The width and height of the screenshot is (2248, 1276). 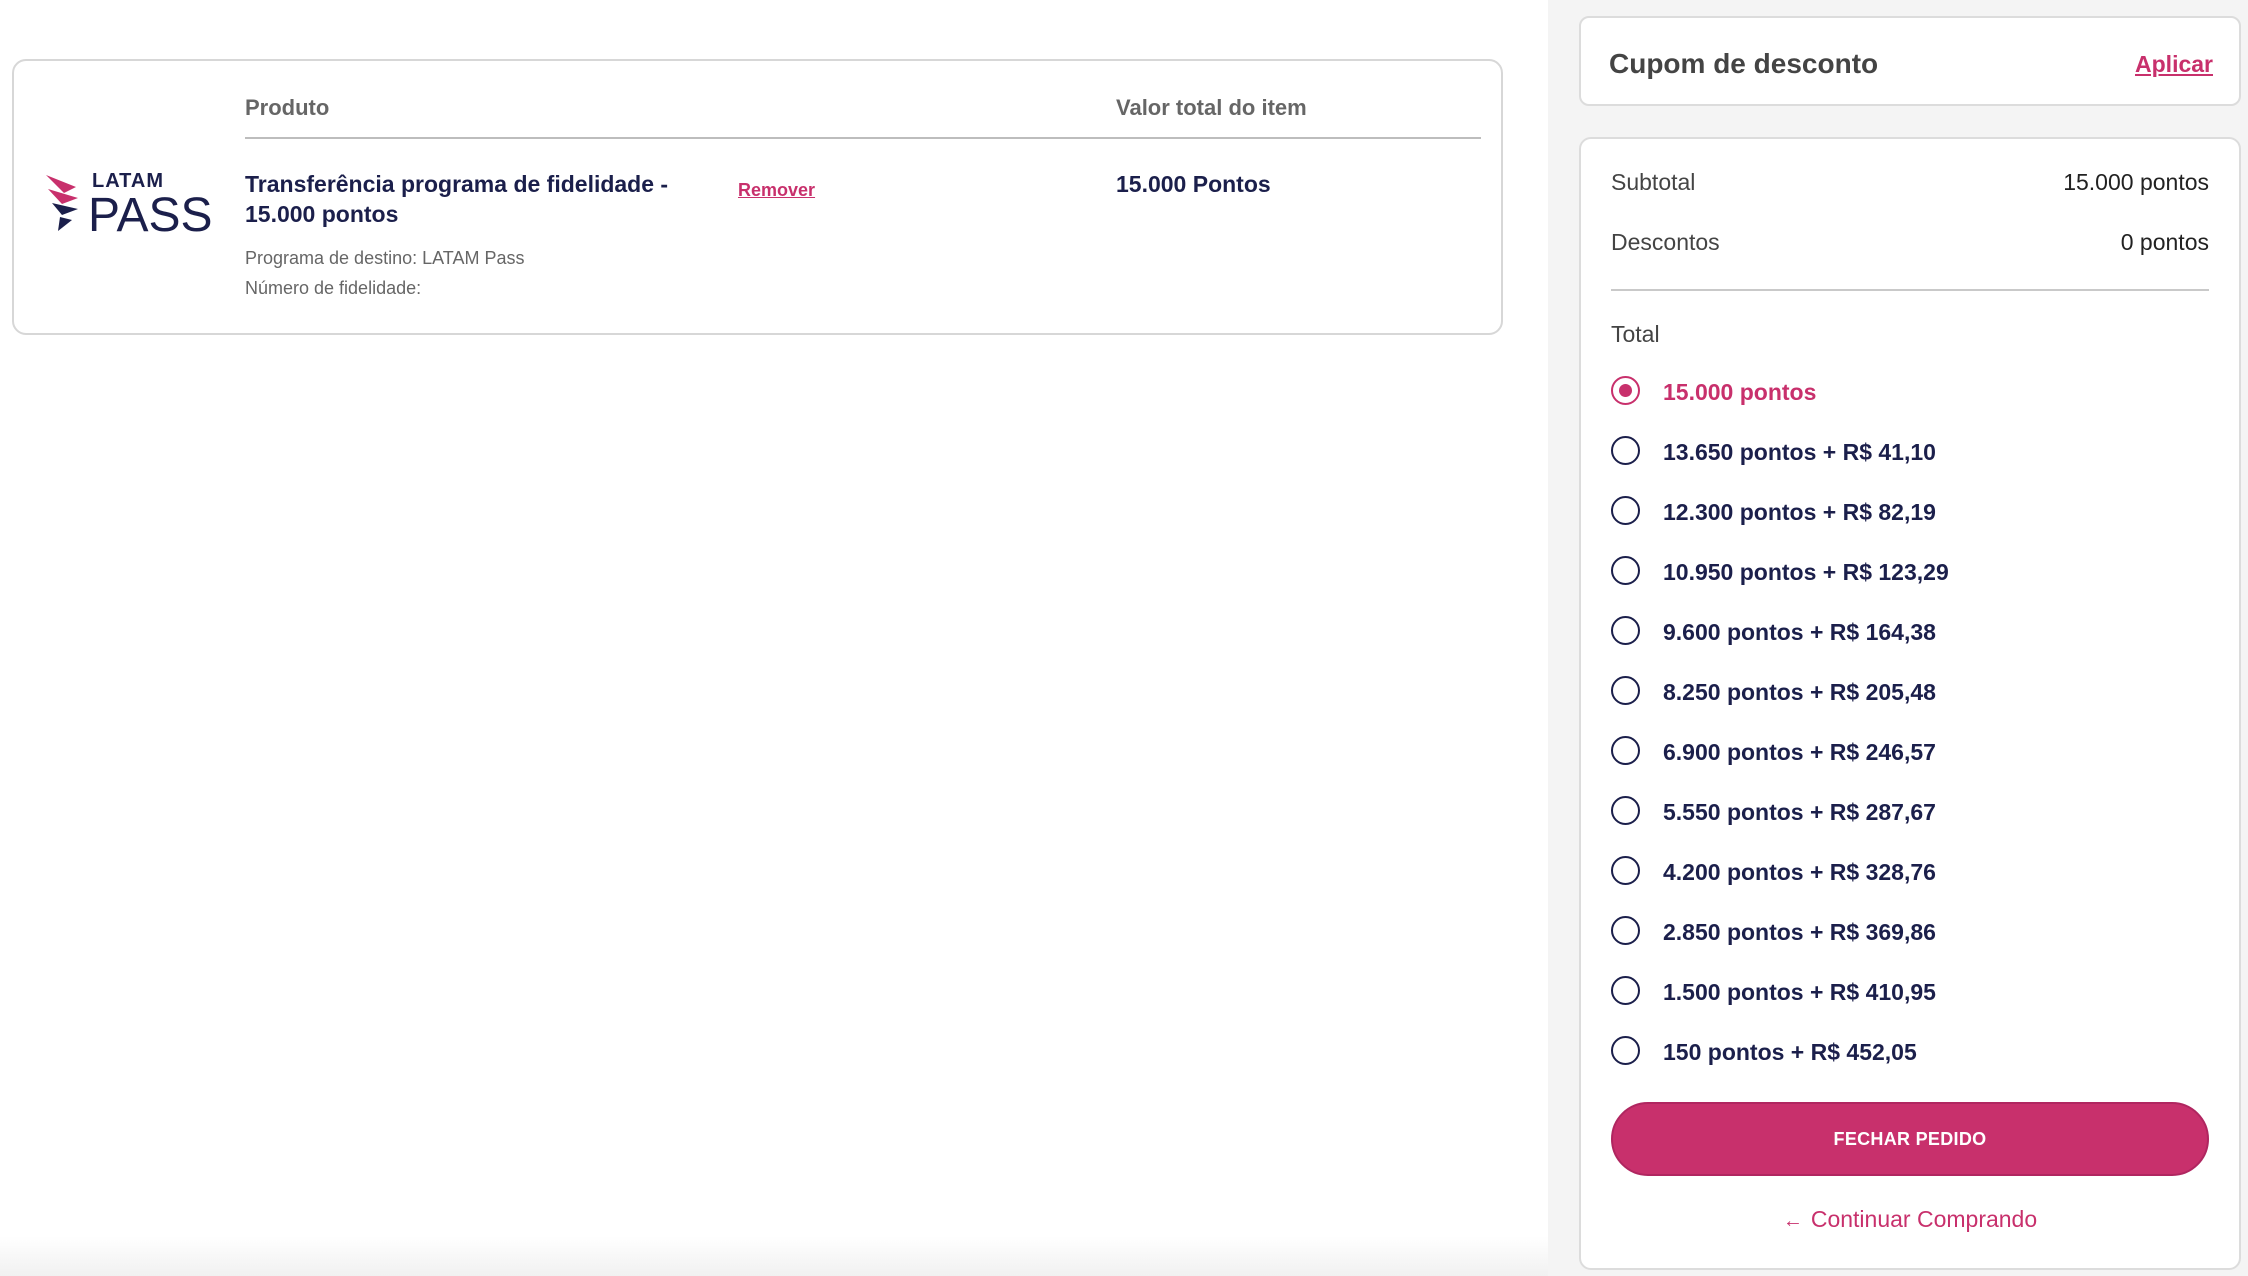 What do you see at coordinates (1799, 812) in the screenshot?
I see `payment-option-label: 5.550 pontos + R$ 287,67` at bounding box center [1799, 812].